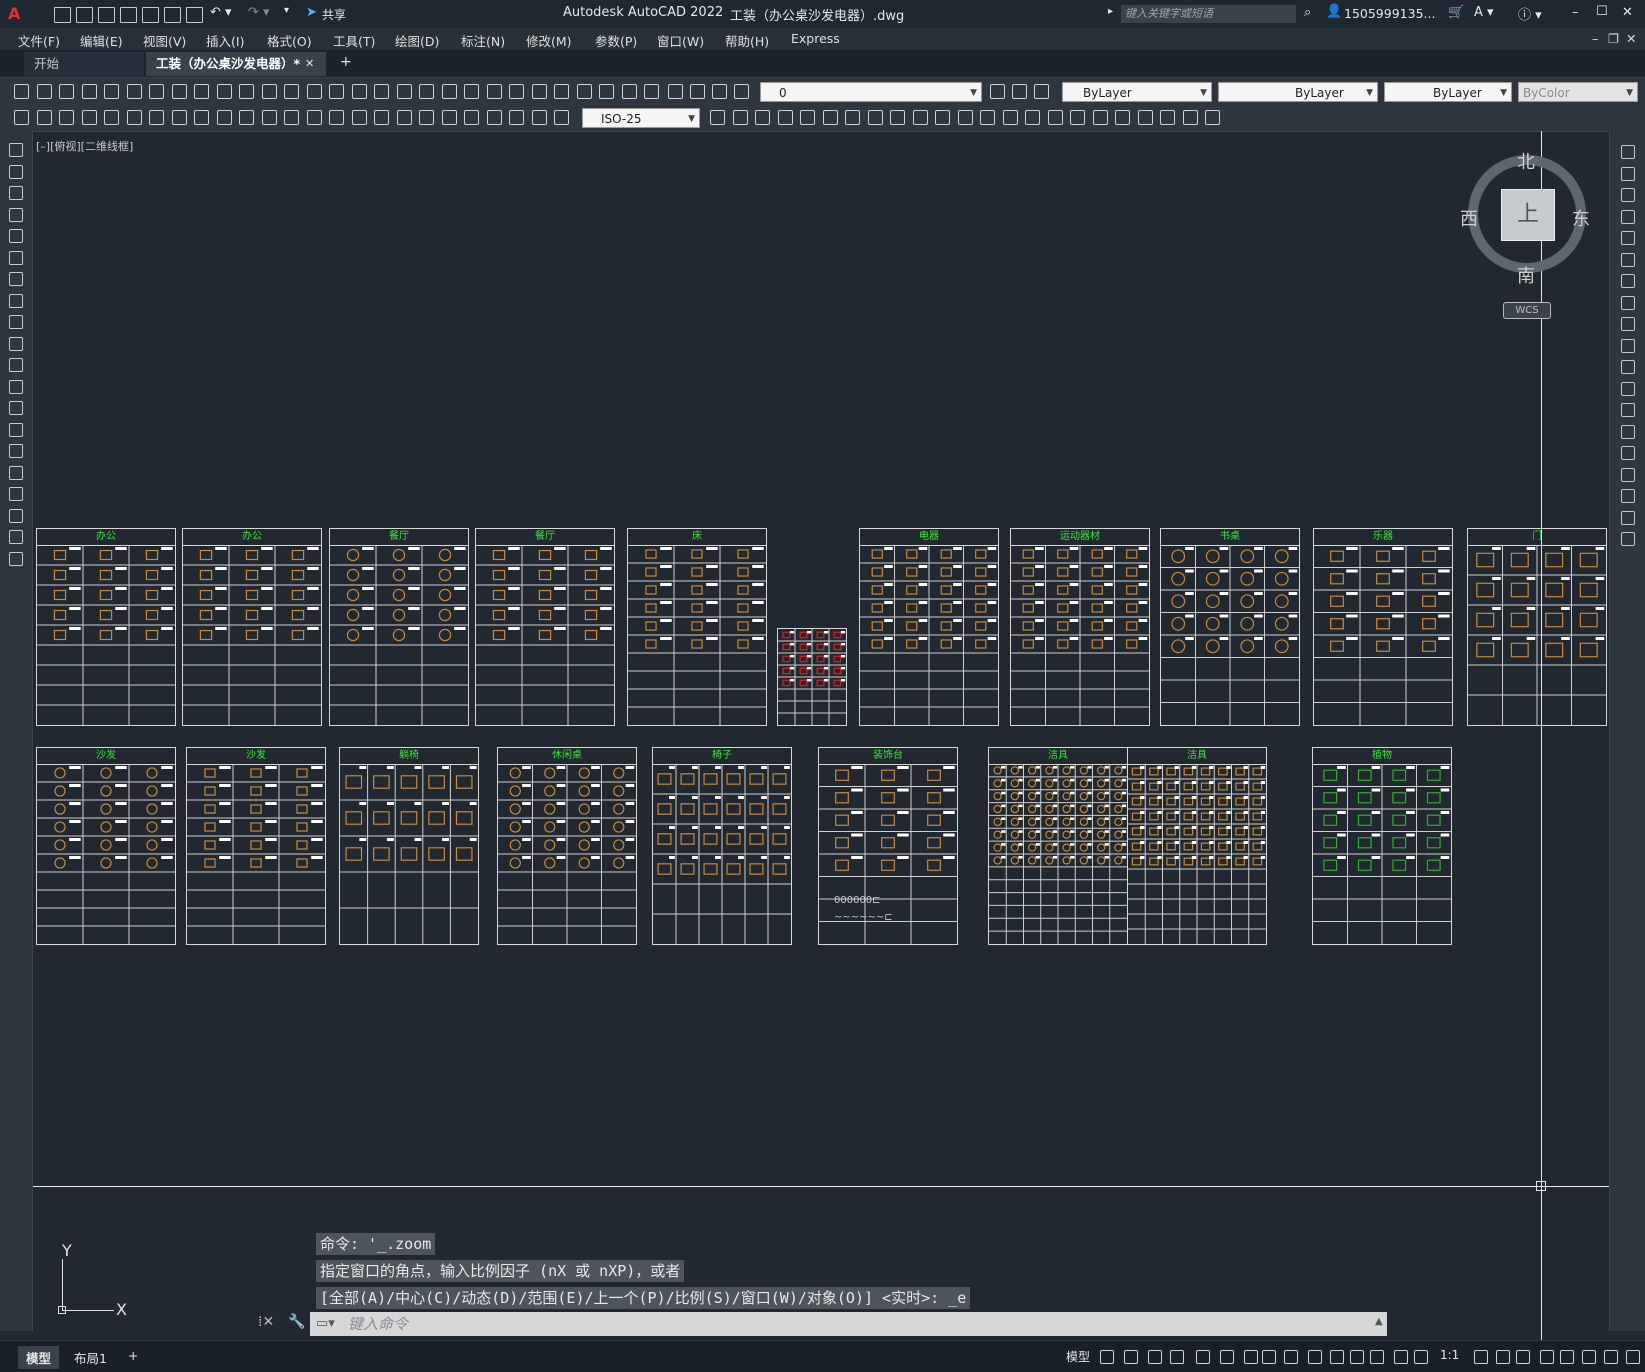  Describe the element at coordinates (1628, 174) in the screenshot. I see `modify-tool-2-icon` at that location.